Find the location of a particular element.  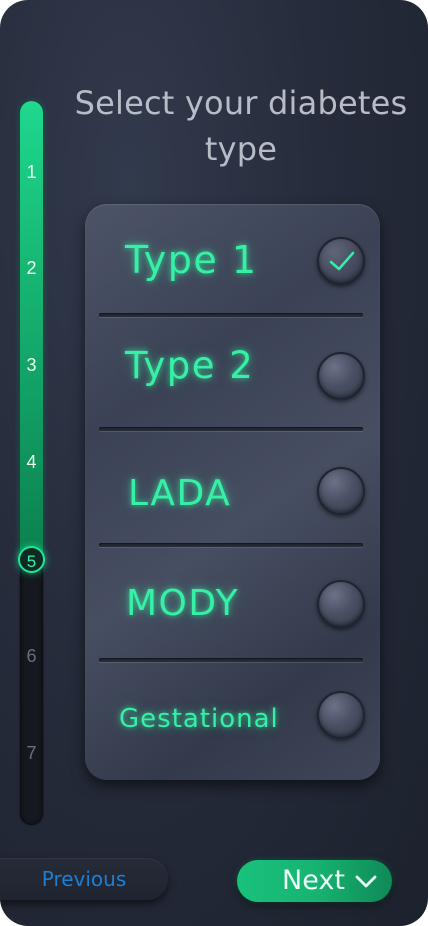

next-button: Next is located at coordinates (314, 881).